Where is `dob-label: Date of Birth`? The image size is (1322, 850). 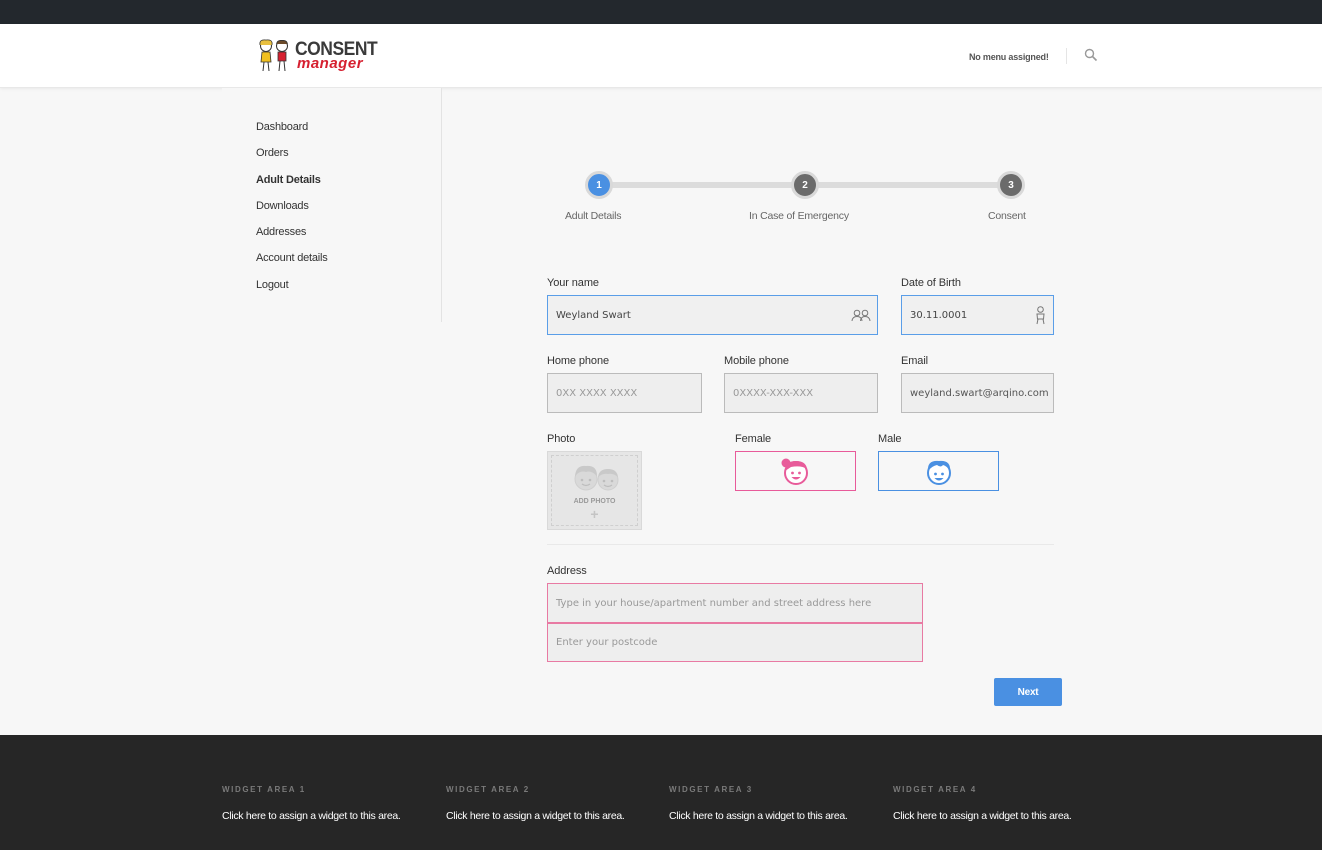 dob-label: Date of Birth is located at coordinates (931, 283).